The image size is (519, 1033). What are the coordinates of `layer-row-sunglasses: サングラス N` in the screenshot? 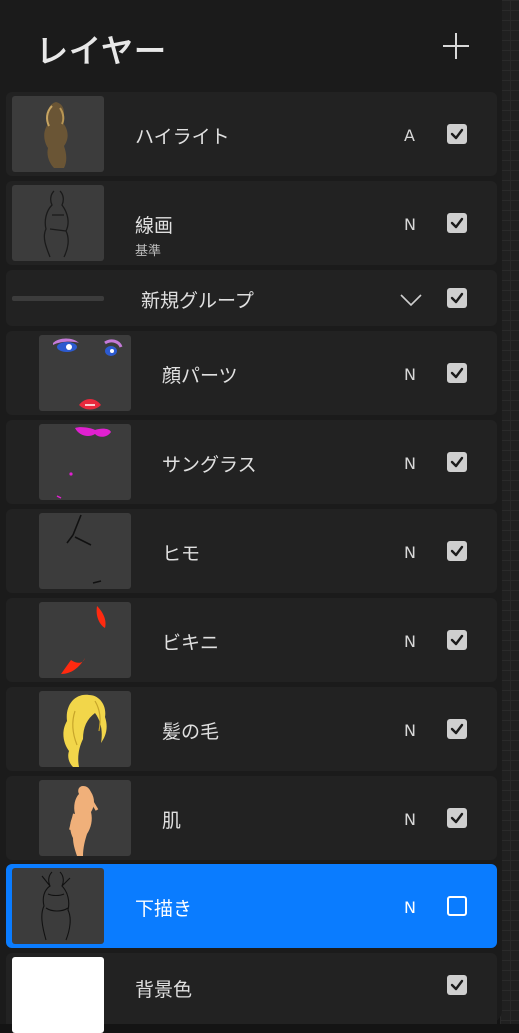 It's located at (251, 462).